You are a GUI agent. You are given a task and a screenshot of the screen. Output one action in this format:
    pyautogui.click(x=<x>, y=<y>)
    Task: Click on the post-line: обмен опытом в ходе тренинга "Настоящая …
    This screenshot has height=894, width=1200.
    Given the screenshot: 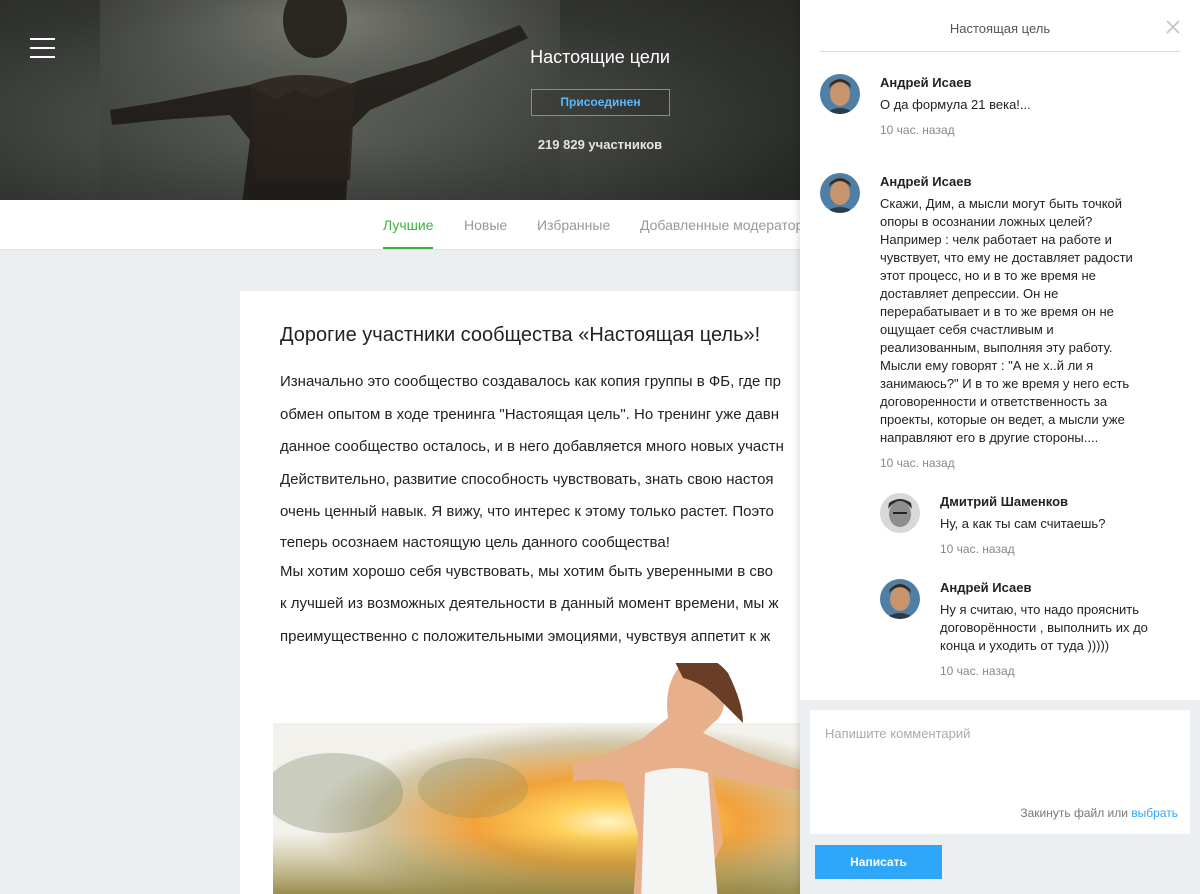 What is the action you would take?
    pyautogui.click(x=530, y=414)
    